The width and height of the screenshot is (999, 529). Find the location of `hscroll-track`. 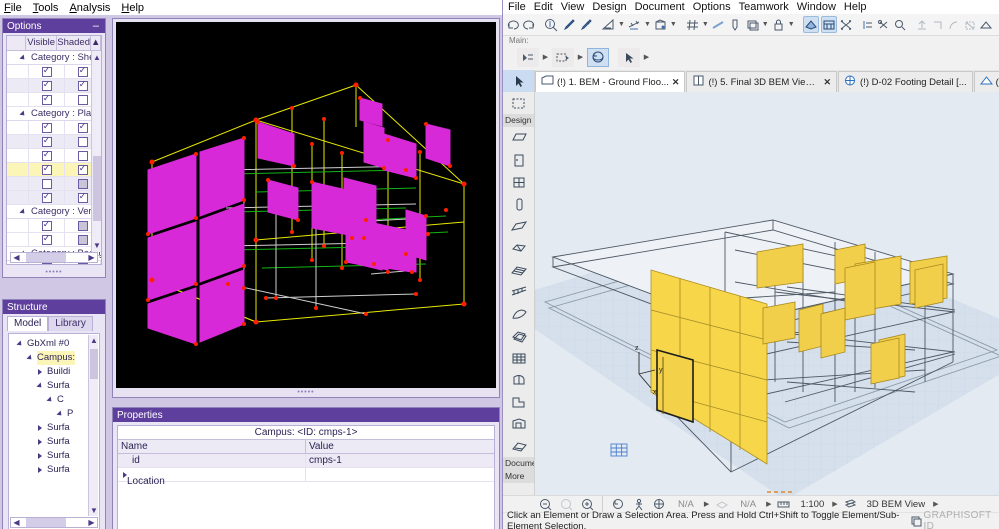

hscroll-track is located at coordinates (54, 257).